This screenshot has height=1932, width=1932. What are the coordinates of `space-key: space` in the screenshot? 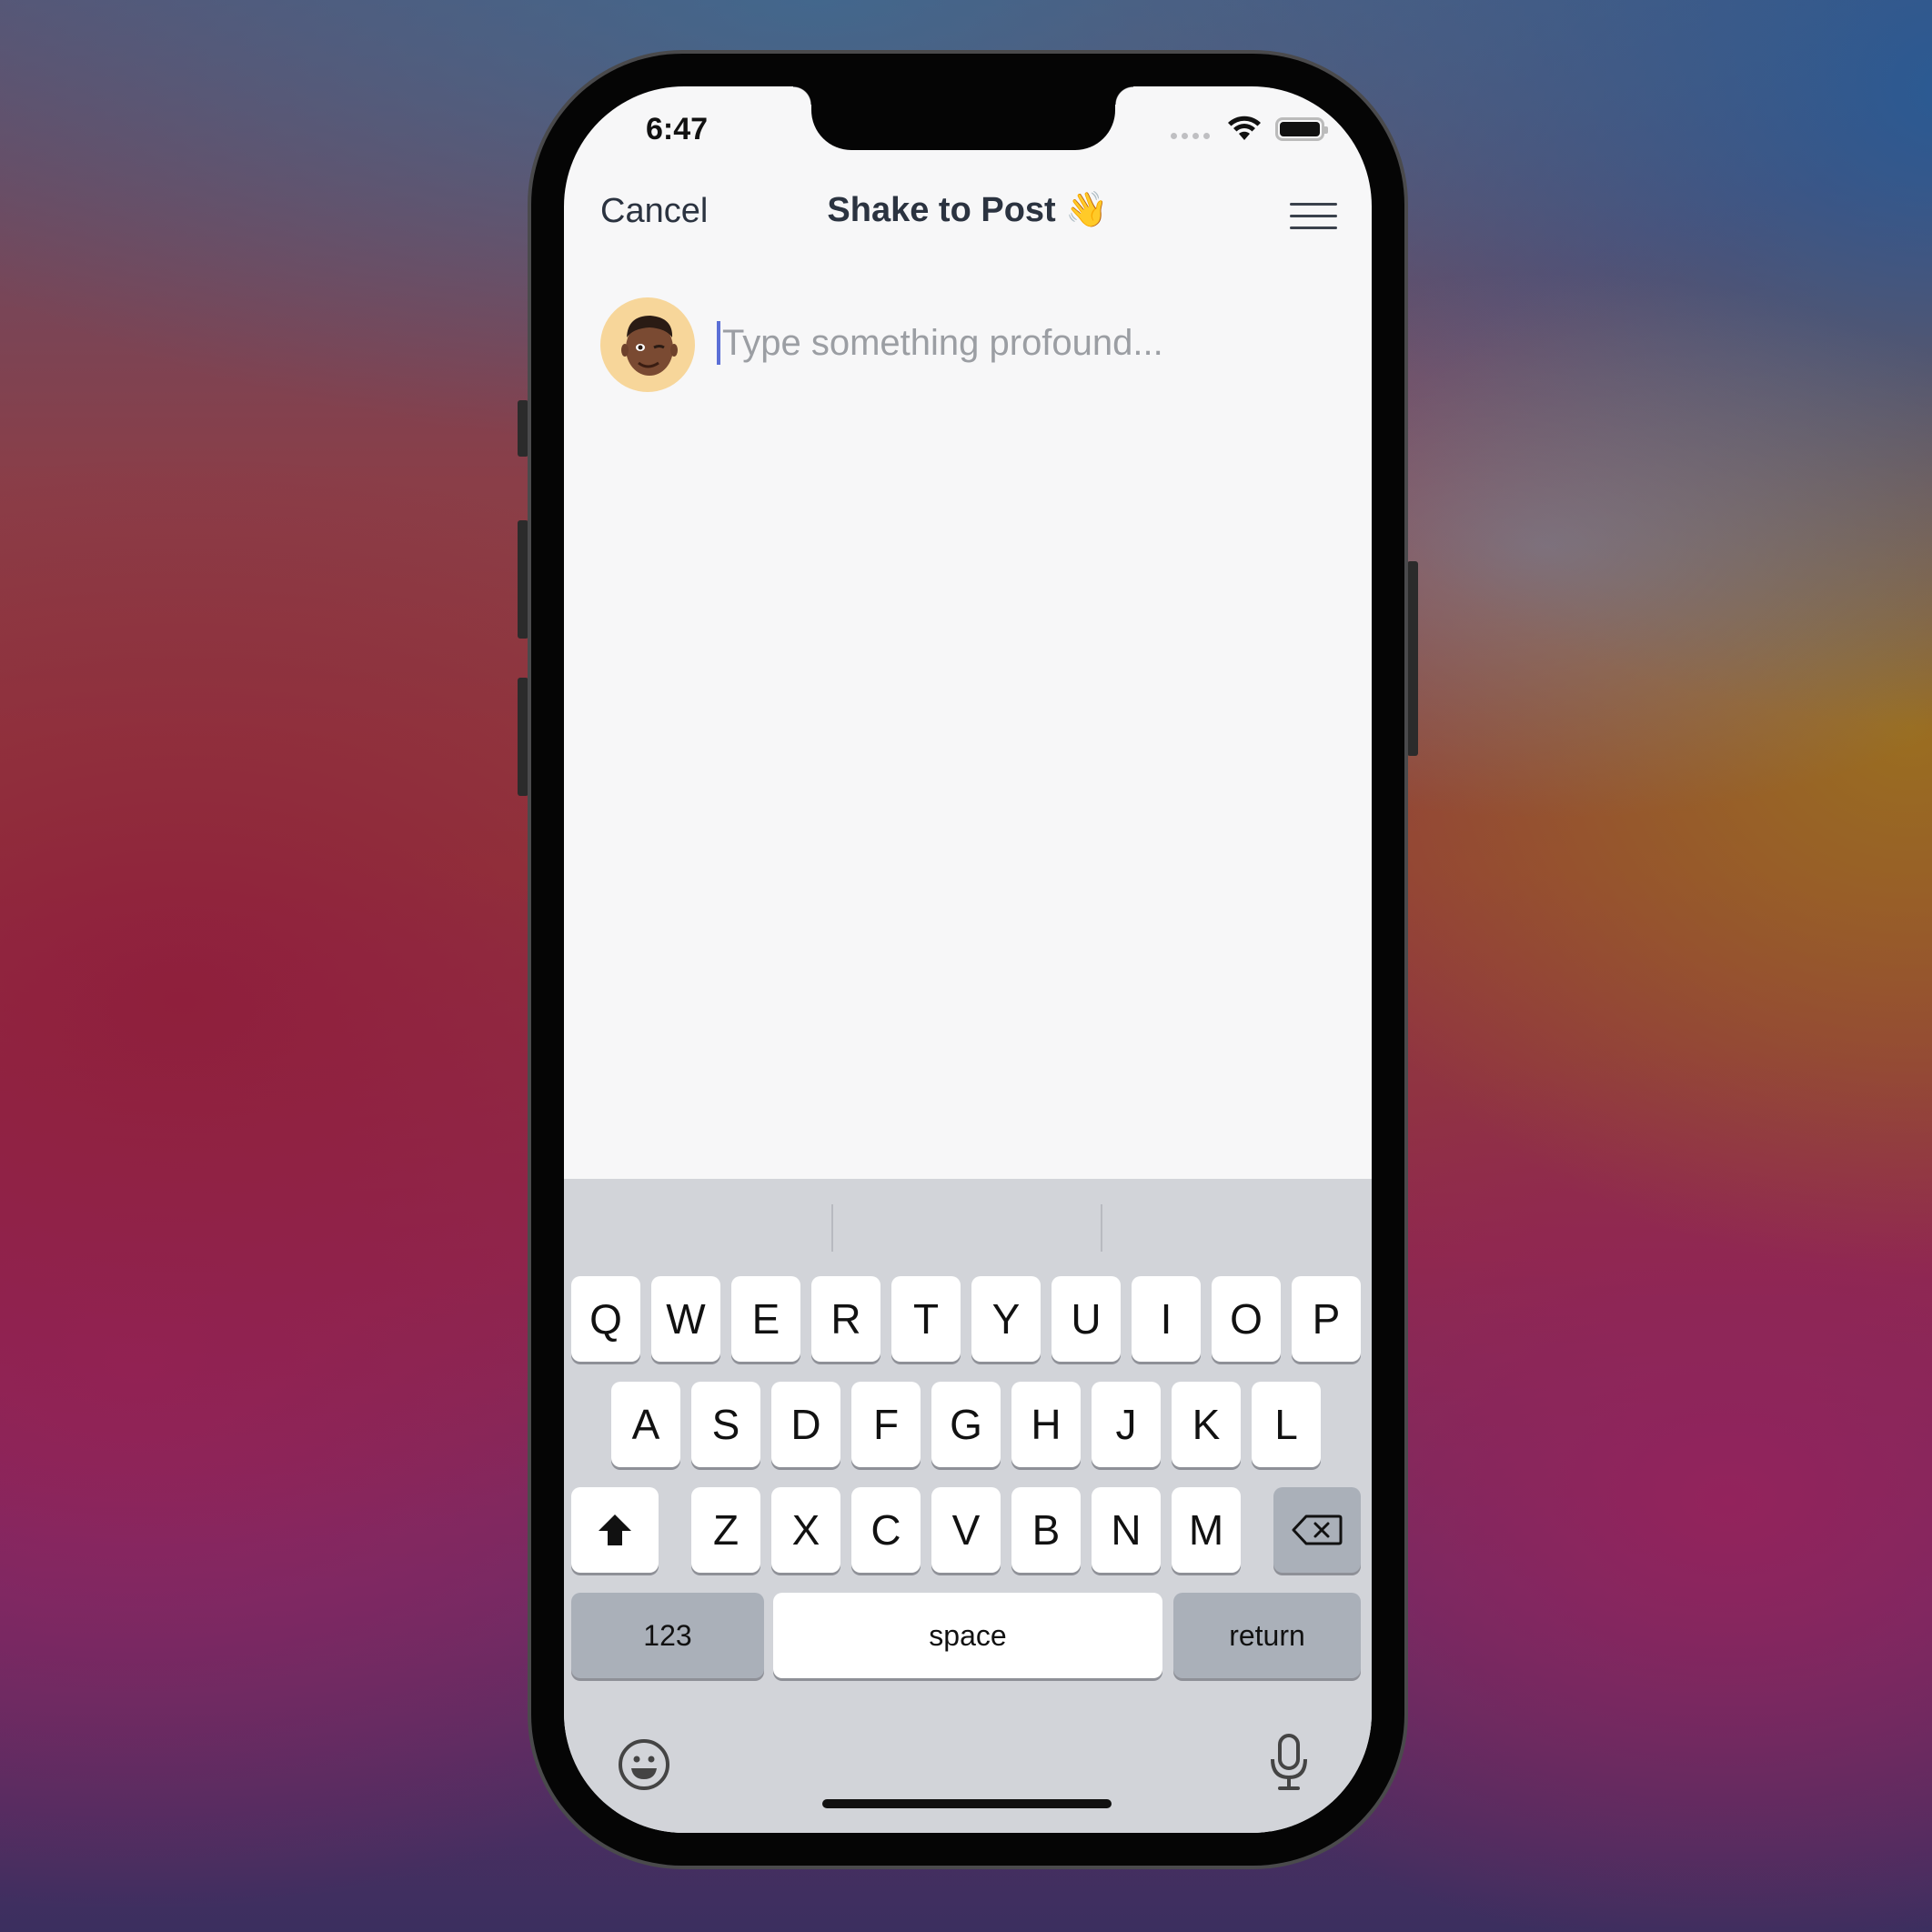 It's located at (967, 1635).